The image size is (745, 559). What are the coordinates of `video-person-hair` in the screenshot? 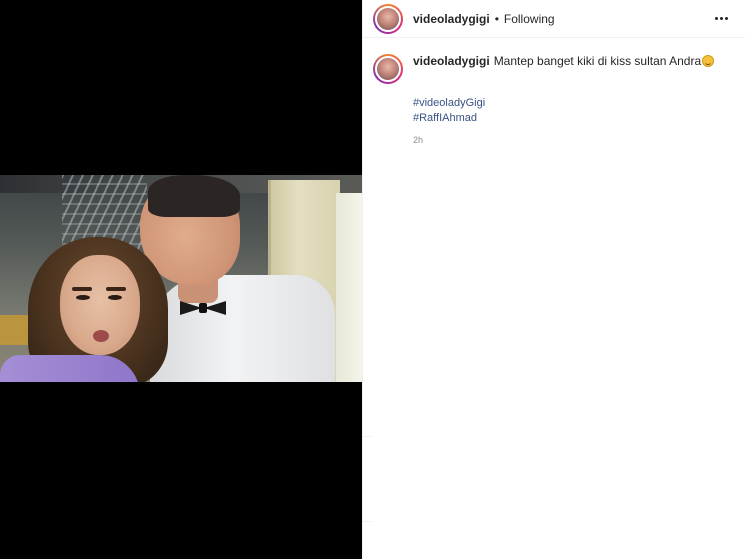 It's located at (194, 196).